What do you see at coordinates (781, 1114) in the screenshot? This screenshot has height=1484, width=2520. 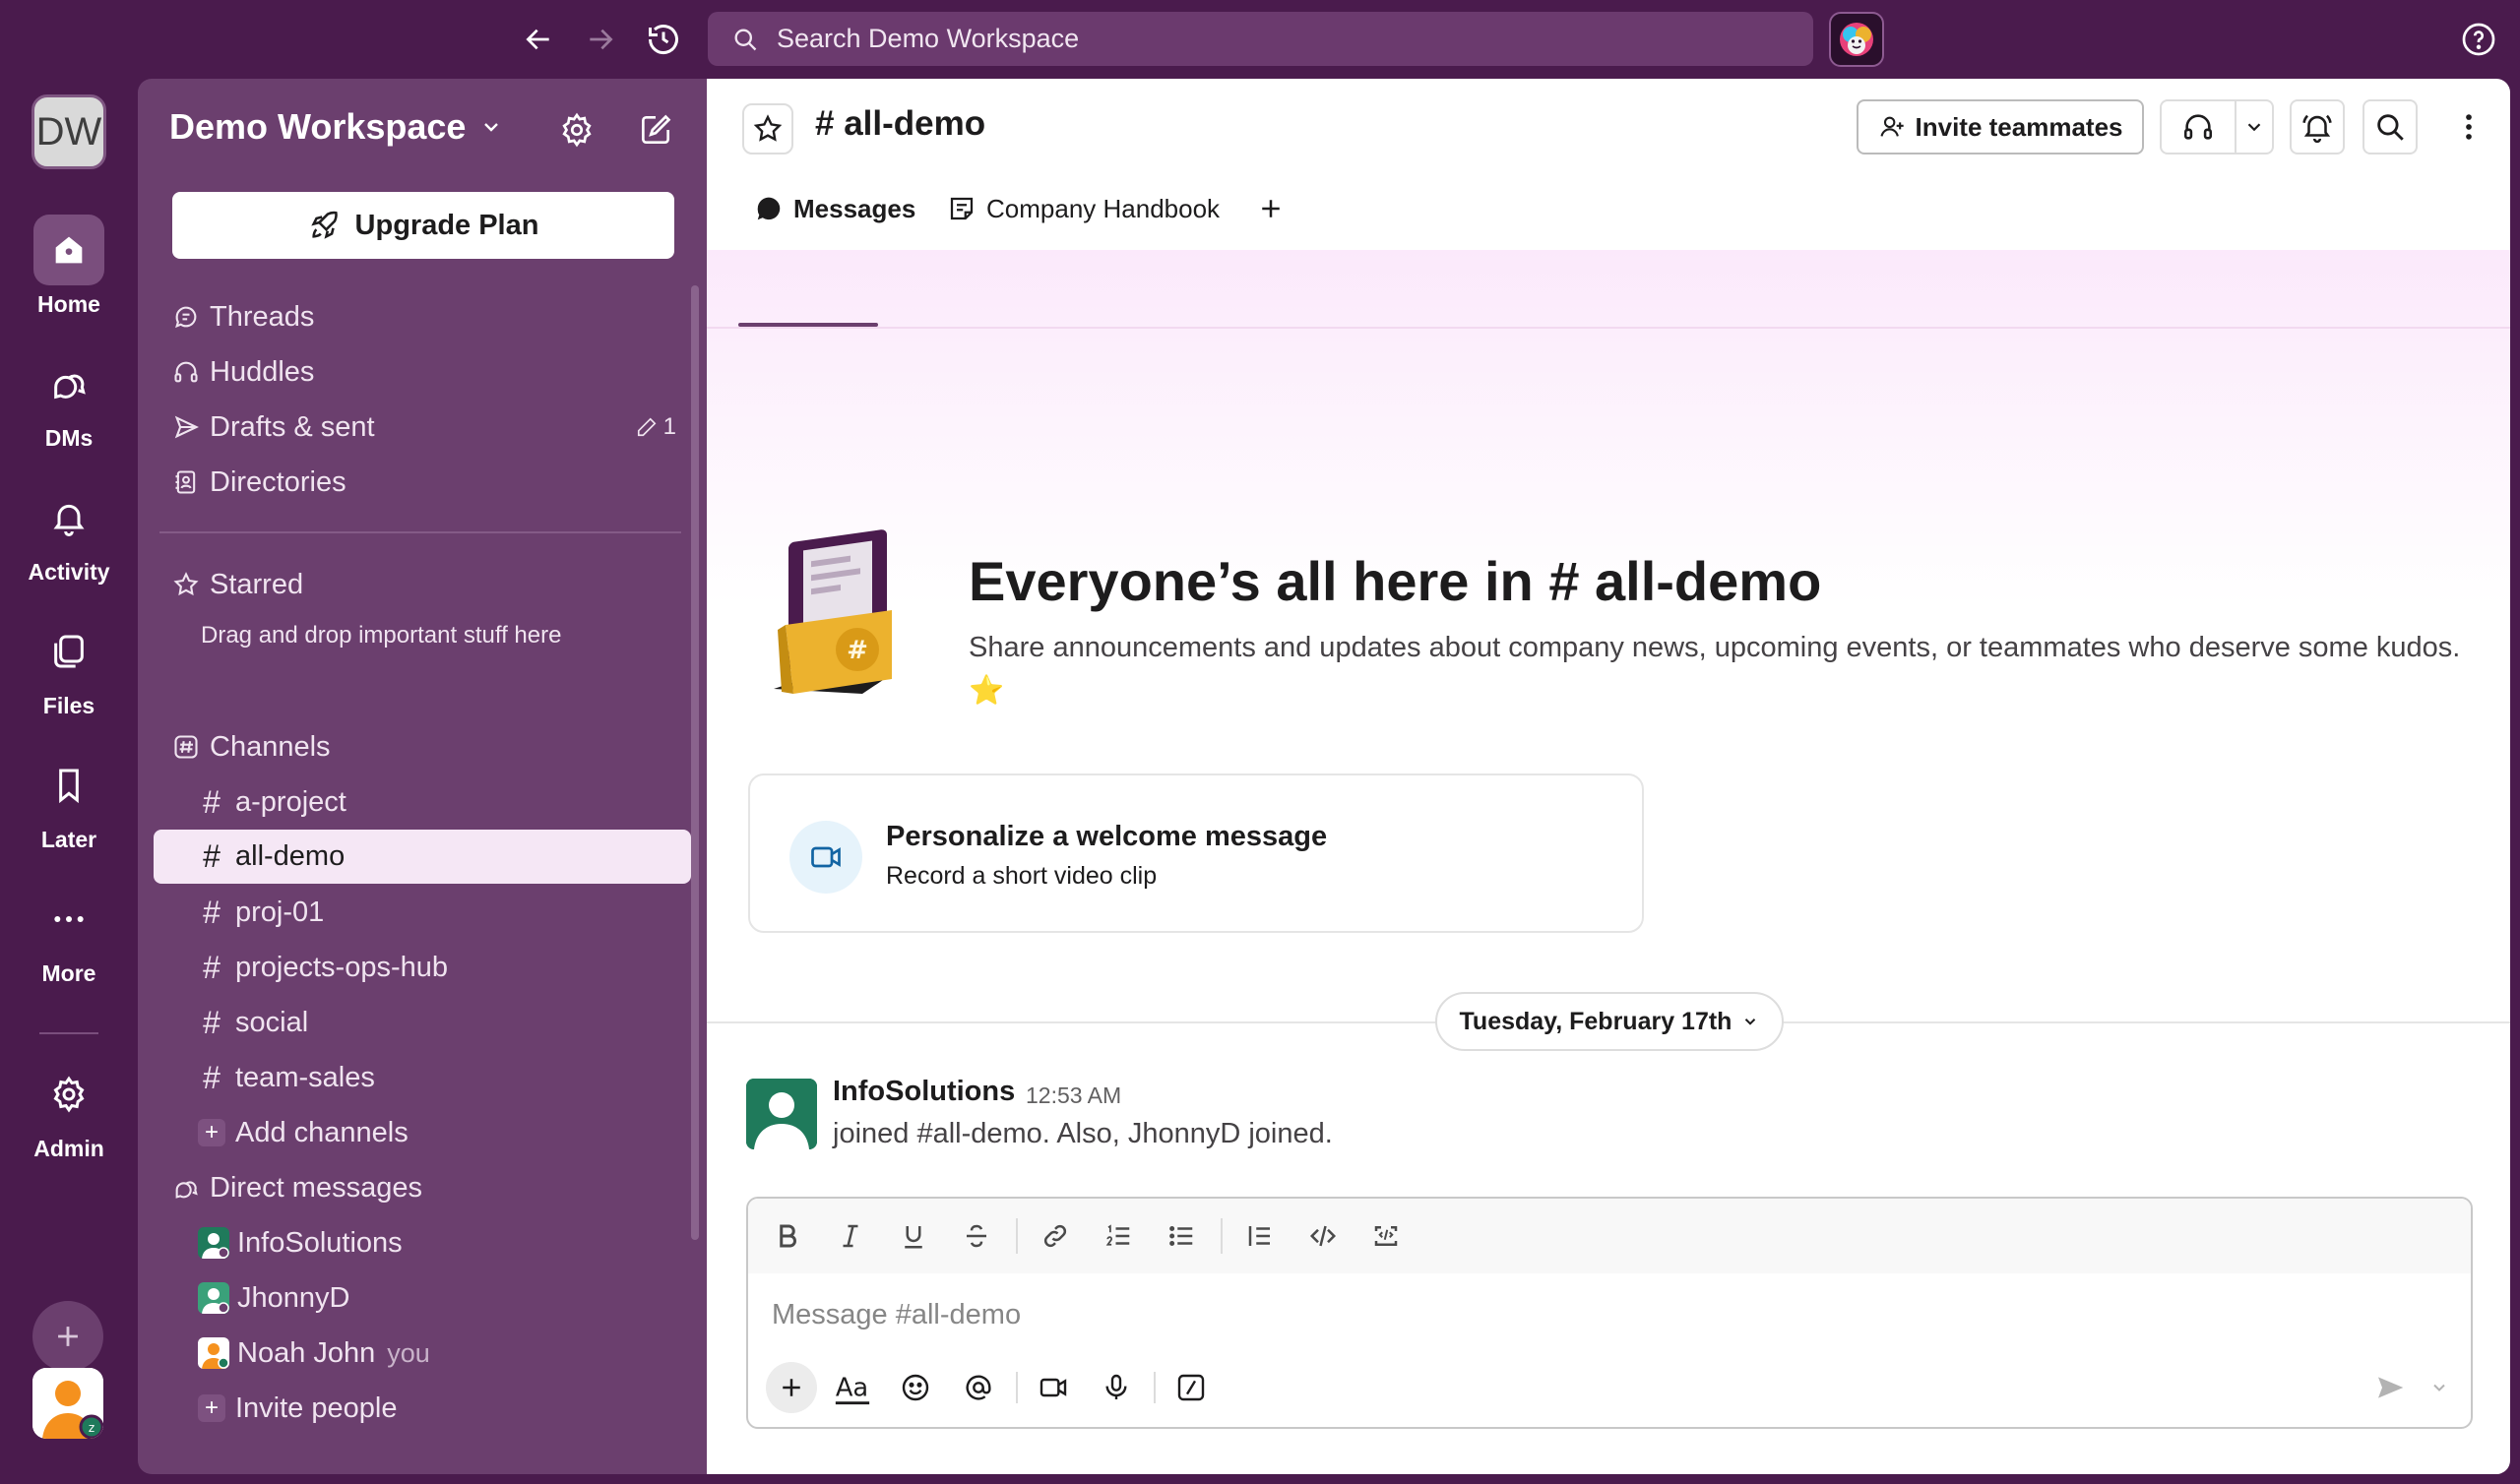 I see `avatar` at bounding box center [781, 1114].